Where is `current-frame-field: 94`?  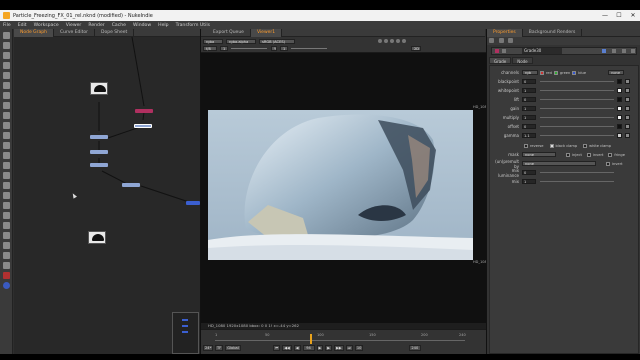 current-frame-field: 94 is located at coordinates (308, 348).